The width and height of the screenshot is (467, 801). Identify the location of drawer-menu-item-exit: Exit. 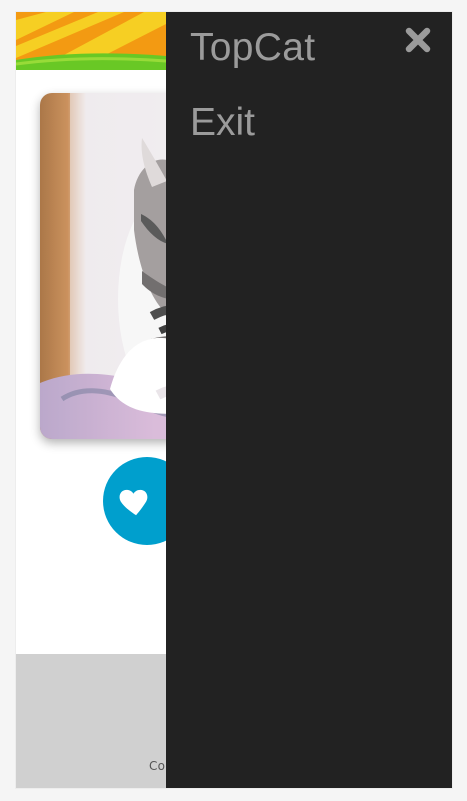
(222, 123).